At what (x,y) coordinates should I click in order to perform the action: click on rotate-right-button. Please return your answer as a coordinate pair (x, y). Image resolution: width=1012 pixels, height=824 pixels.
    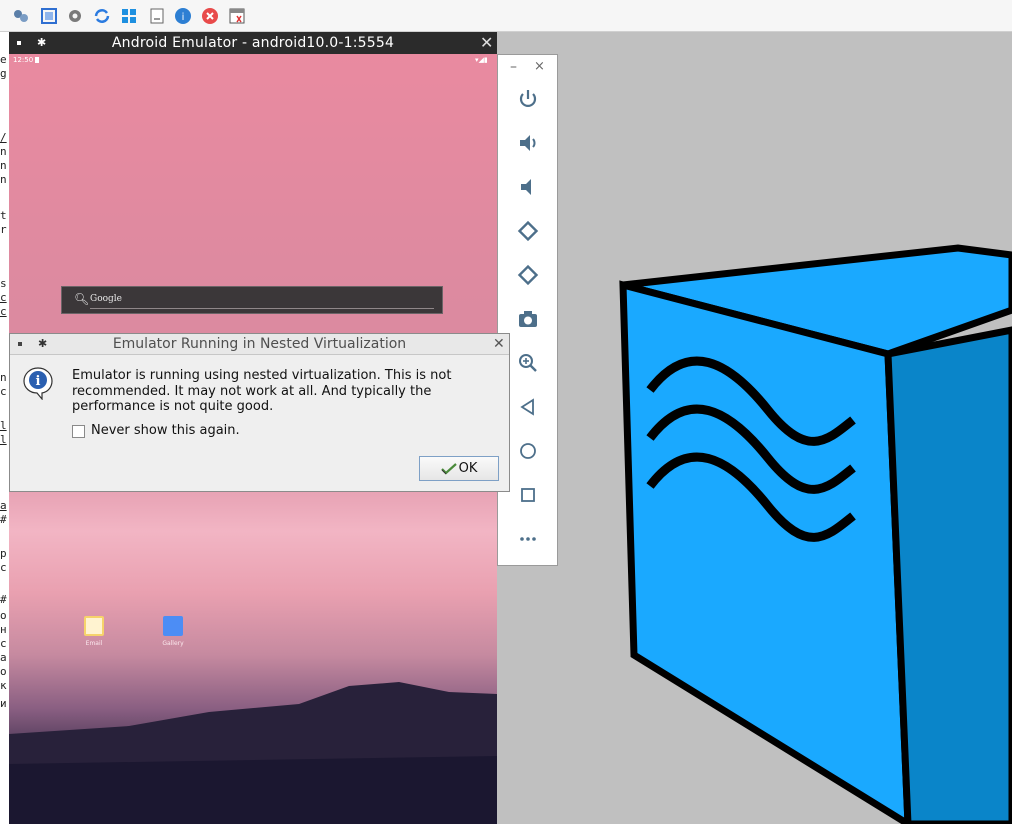
    Looking at the image, I should click on (528, 275).